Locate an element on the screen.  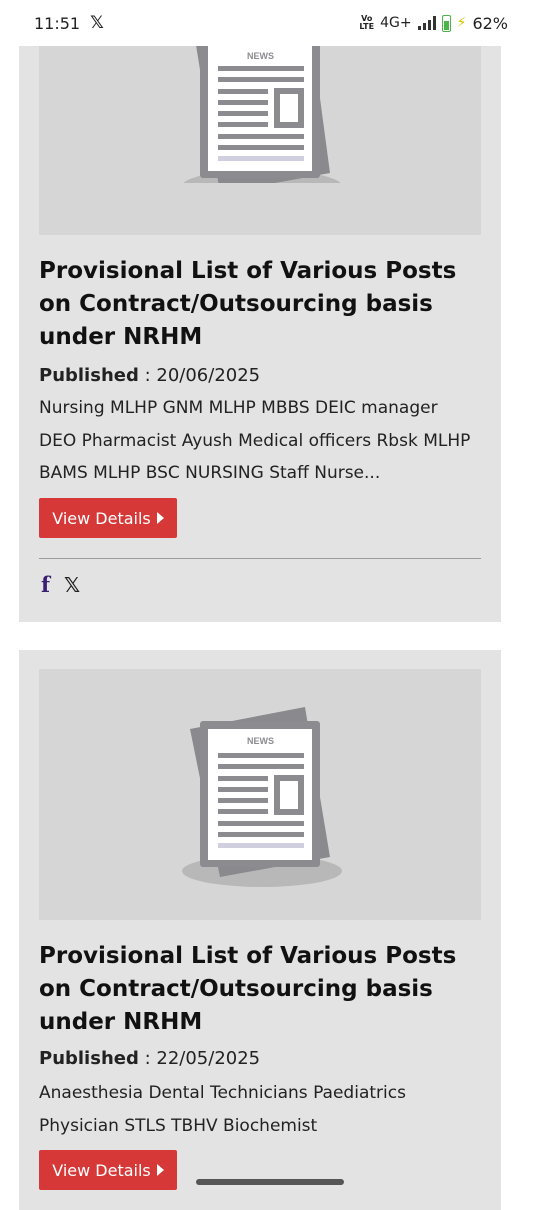
status-left: 11:51 𝕏 is located at coordinates (69, 23).